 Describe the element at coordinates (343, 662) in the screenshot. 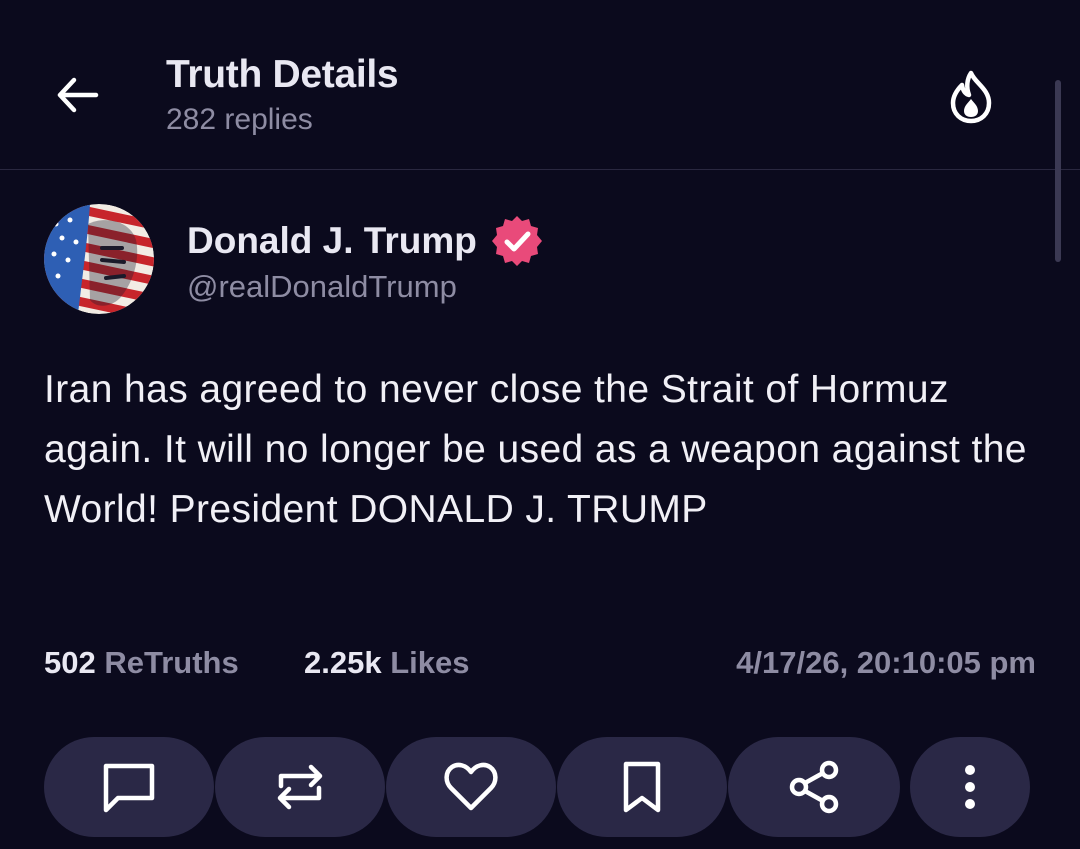

I see `likes-count: 2.25k` at that location.